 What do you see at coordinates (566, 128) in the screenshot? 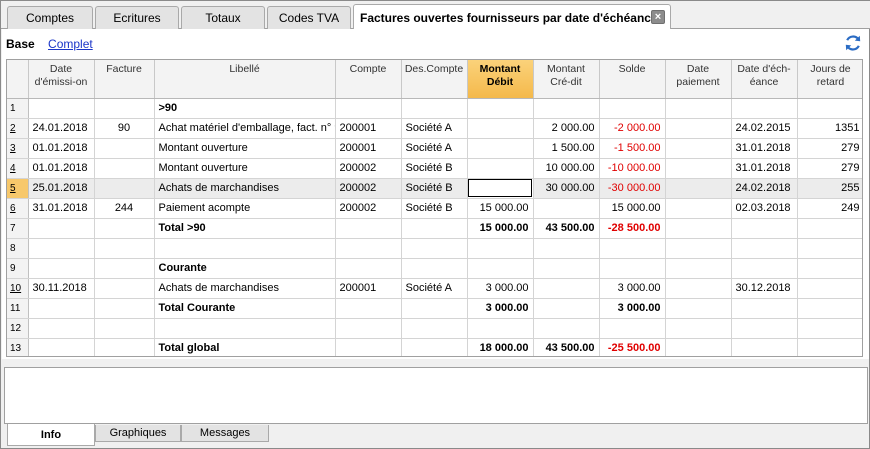
I see `cell-montant-credit: 2 000.00` at bounding box center [566, 128].